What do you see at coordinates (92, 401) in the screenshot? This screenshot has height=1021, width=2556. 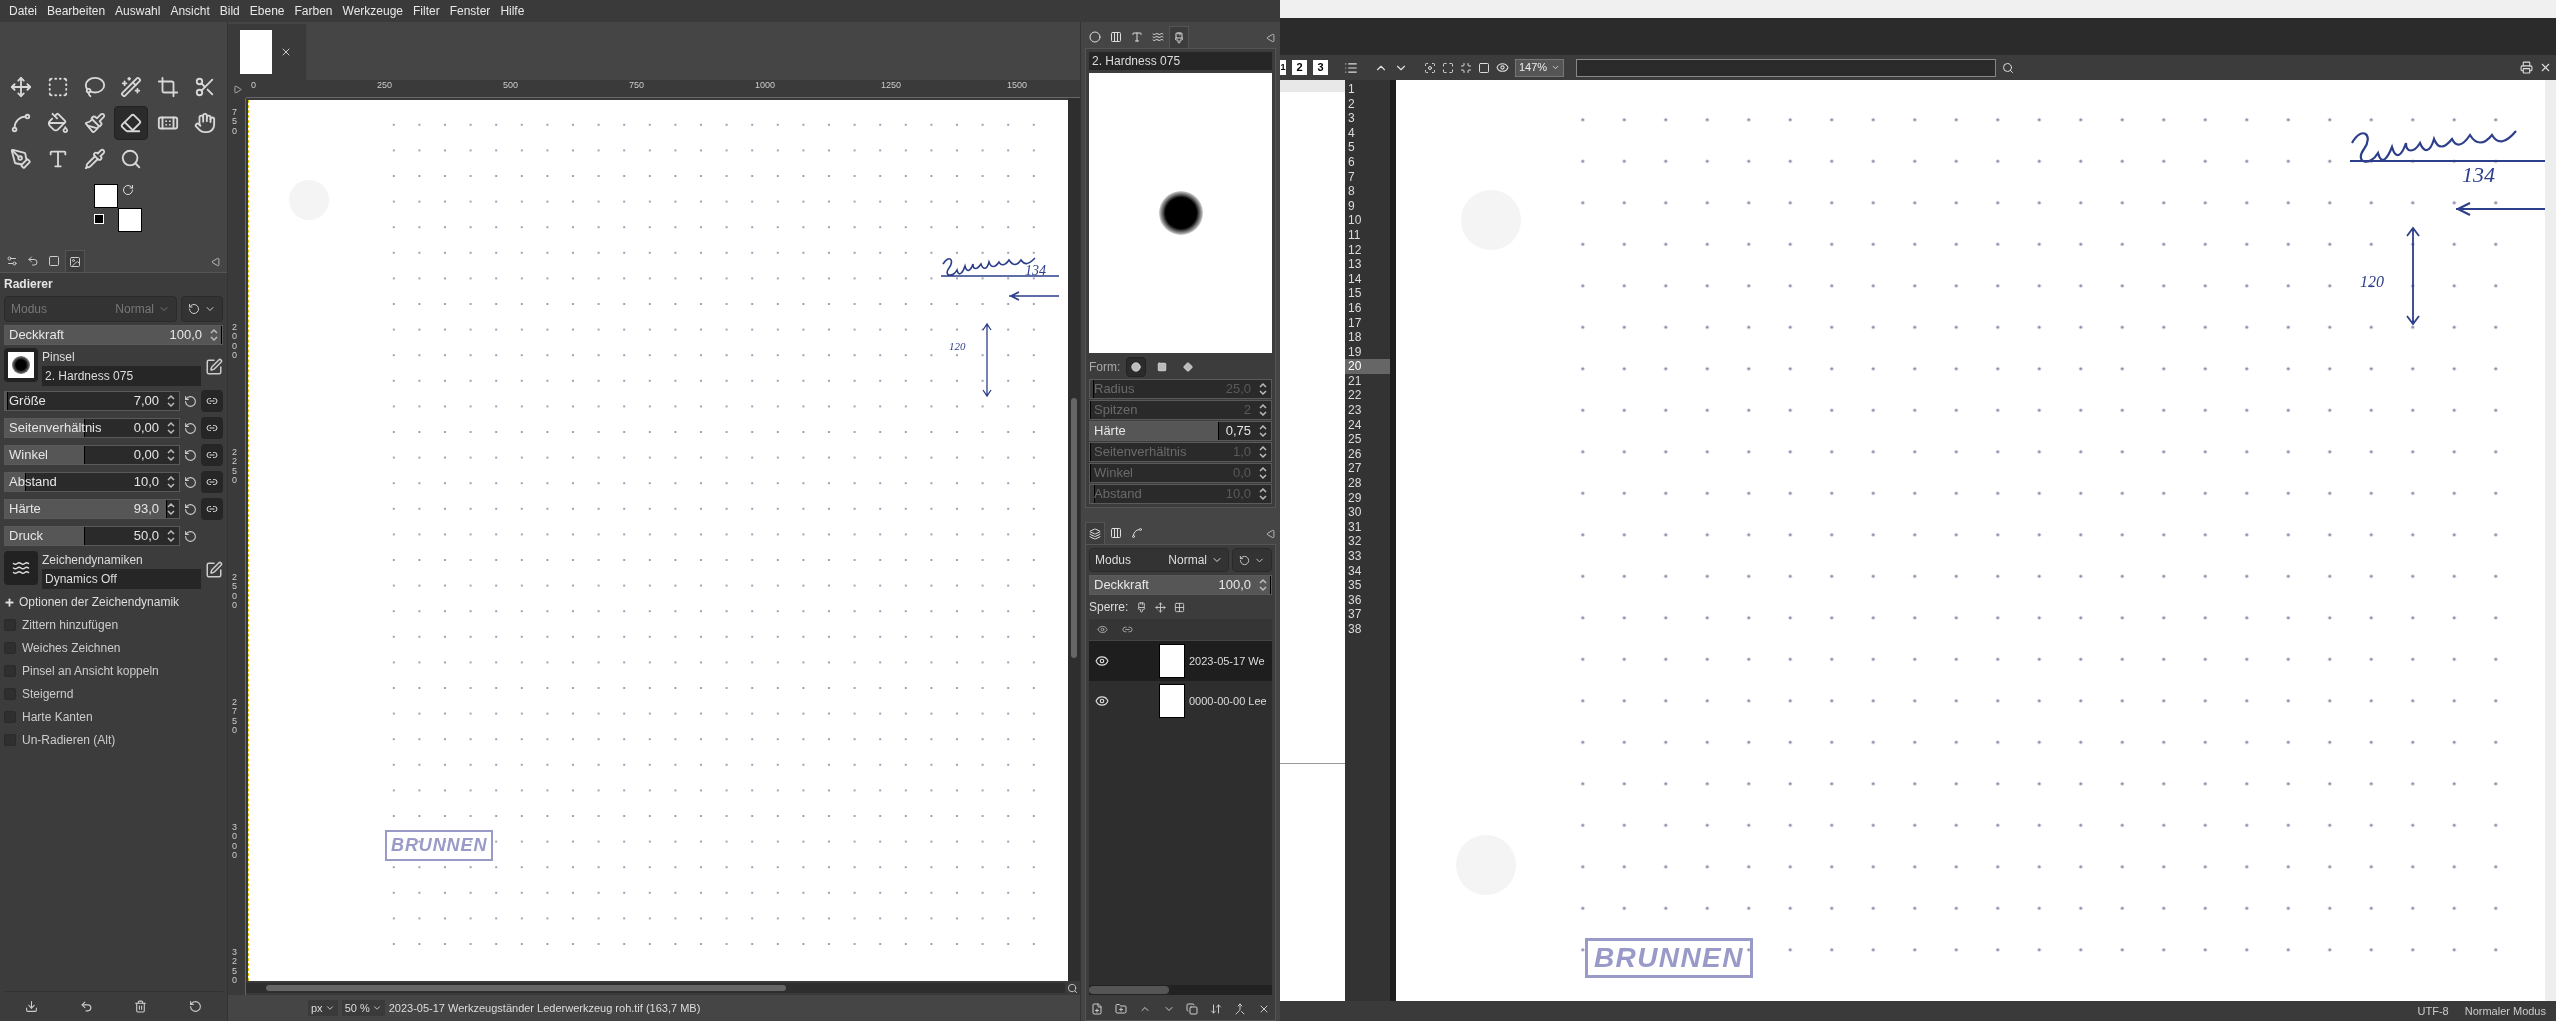 I see `value-slider: Größe 7,00` at bounding box center [92, 401].